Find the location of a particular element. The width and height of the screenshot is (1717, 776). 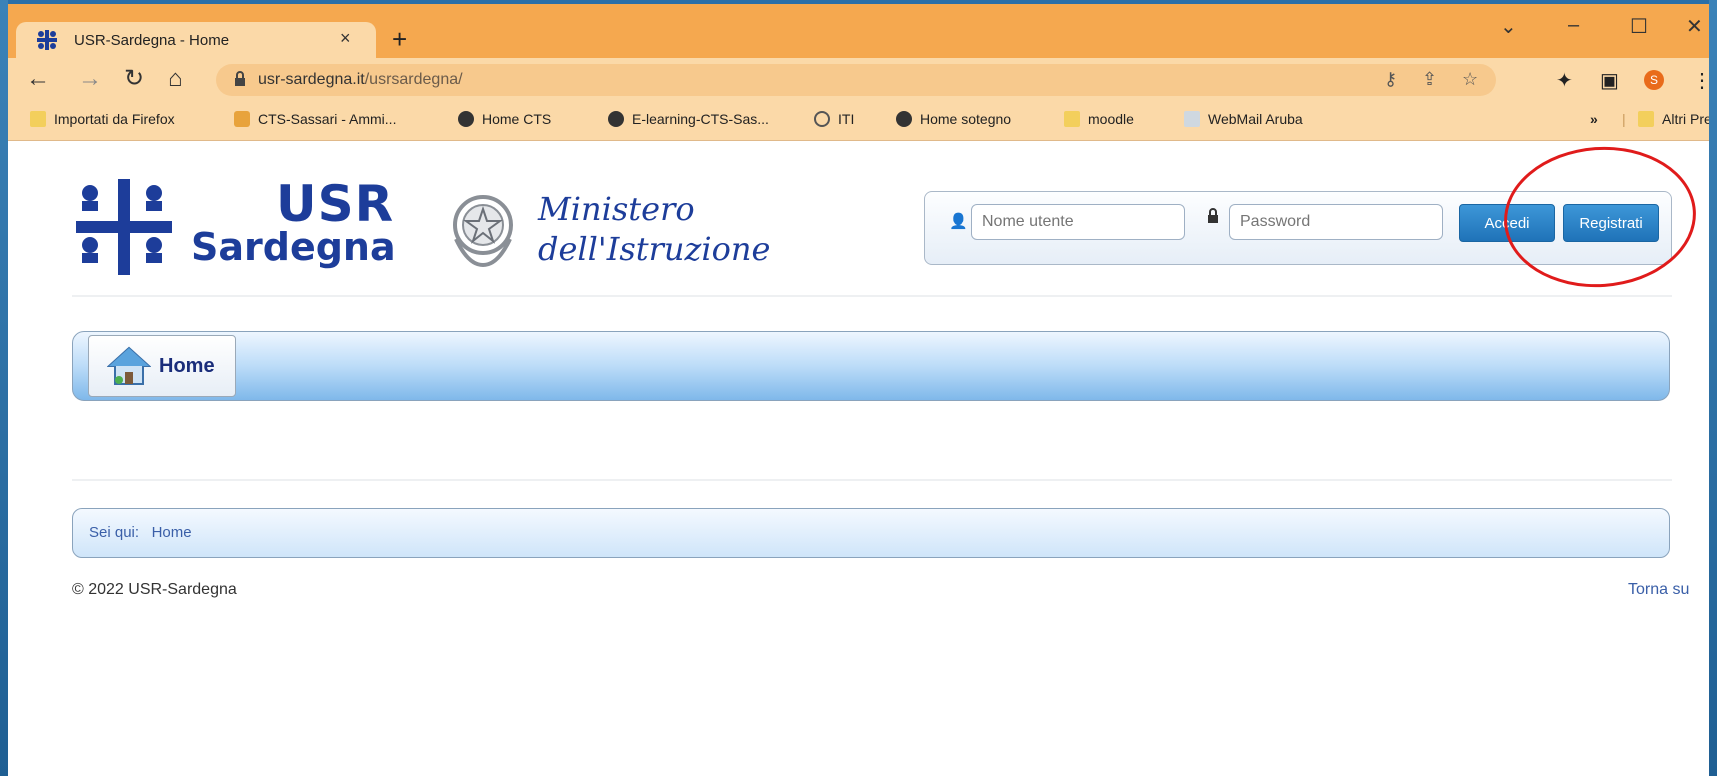

other-bookmarks-folder: Altri Preferiti is located at coordinates (1673, 119).